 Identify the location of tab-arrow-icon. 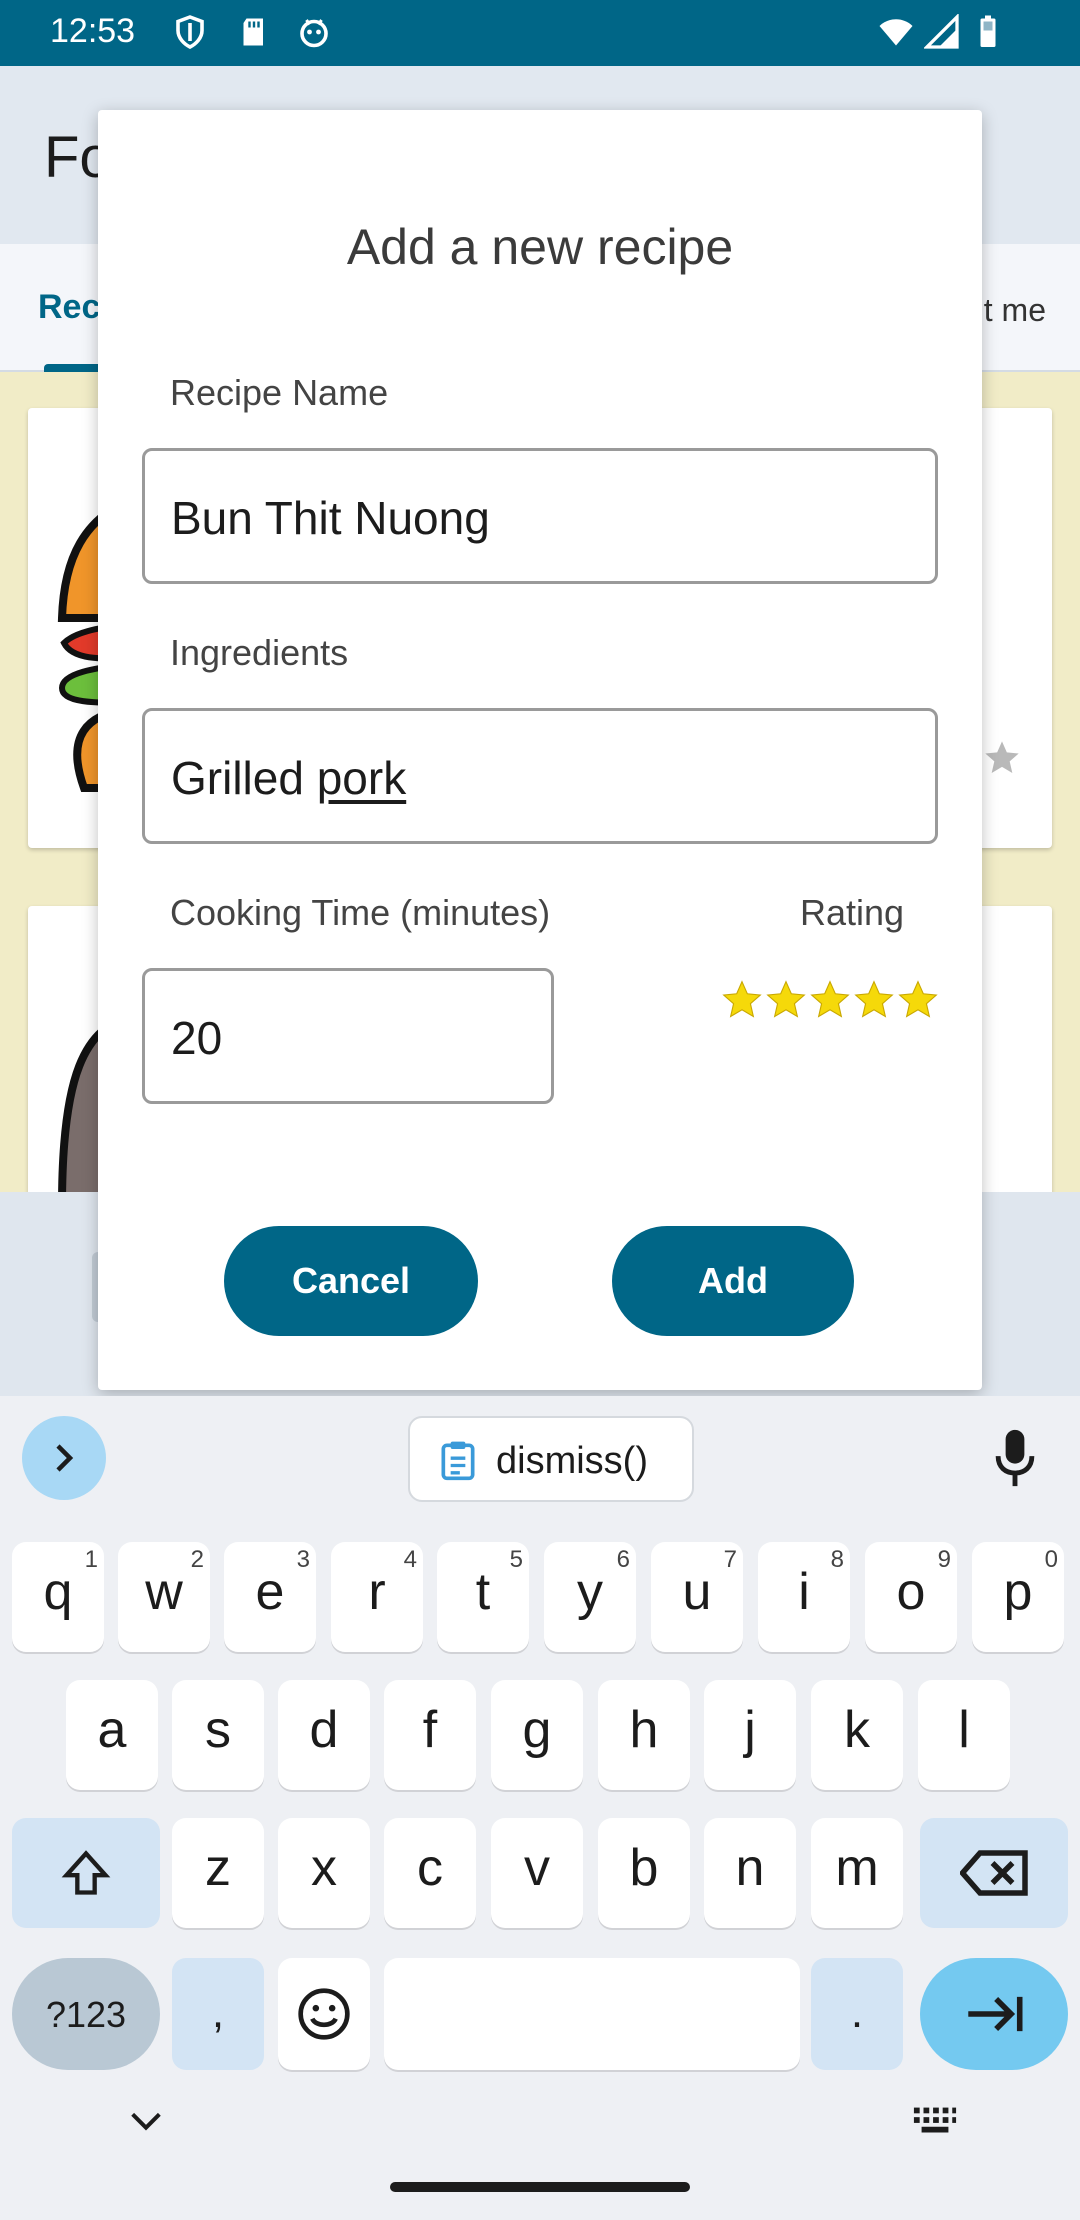
(995, 2014).